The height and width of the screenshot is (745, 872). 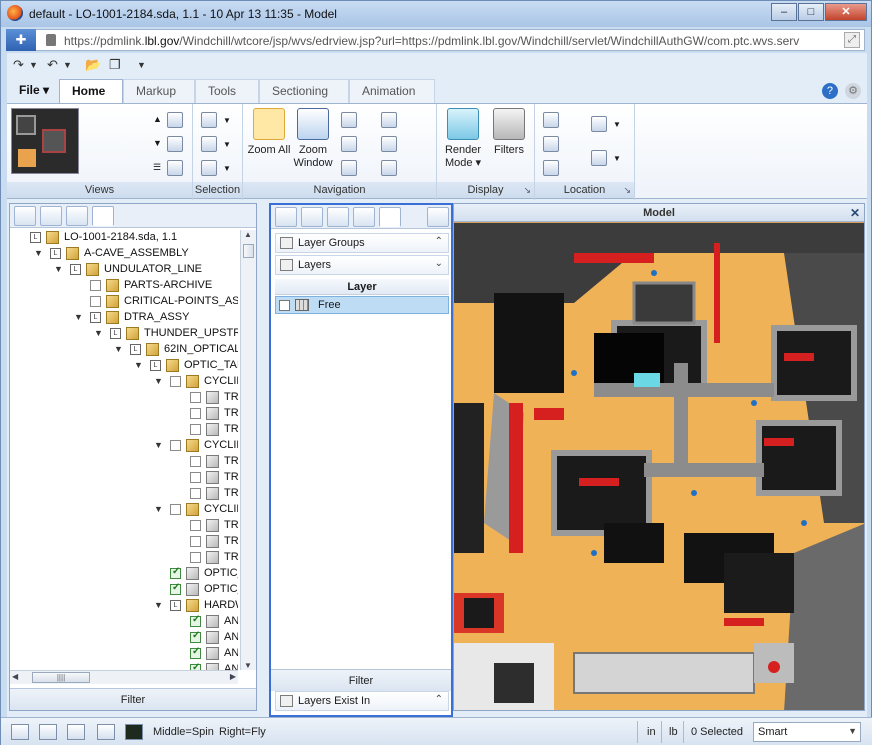 I want to click on close-button: ✕, so click(x=846, y=12).